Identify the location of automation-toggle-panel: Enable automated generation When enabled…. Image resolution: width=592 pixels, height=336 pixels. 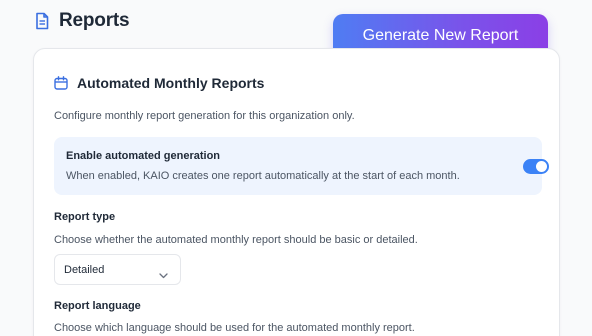
(301, 166).